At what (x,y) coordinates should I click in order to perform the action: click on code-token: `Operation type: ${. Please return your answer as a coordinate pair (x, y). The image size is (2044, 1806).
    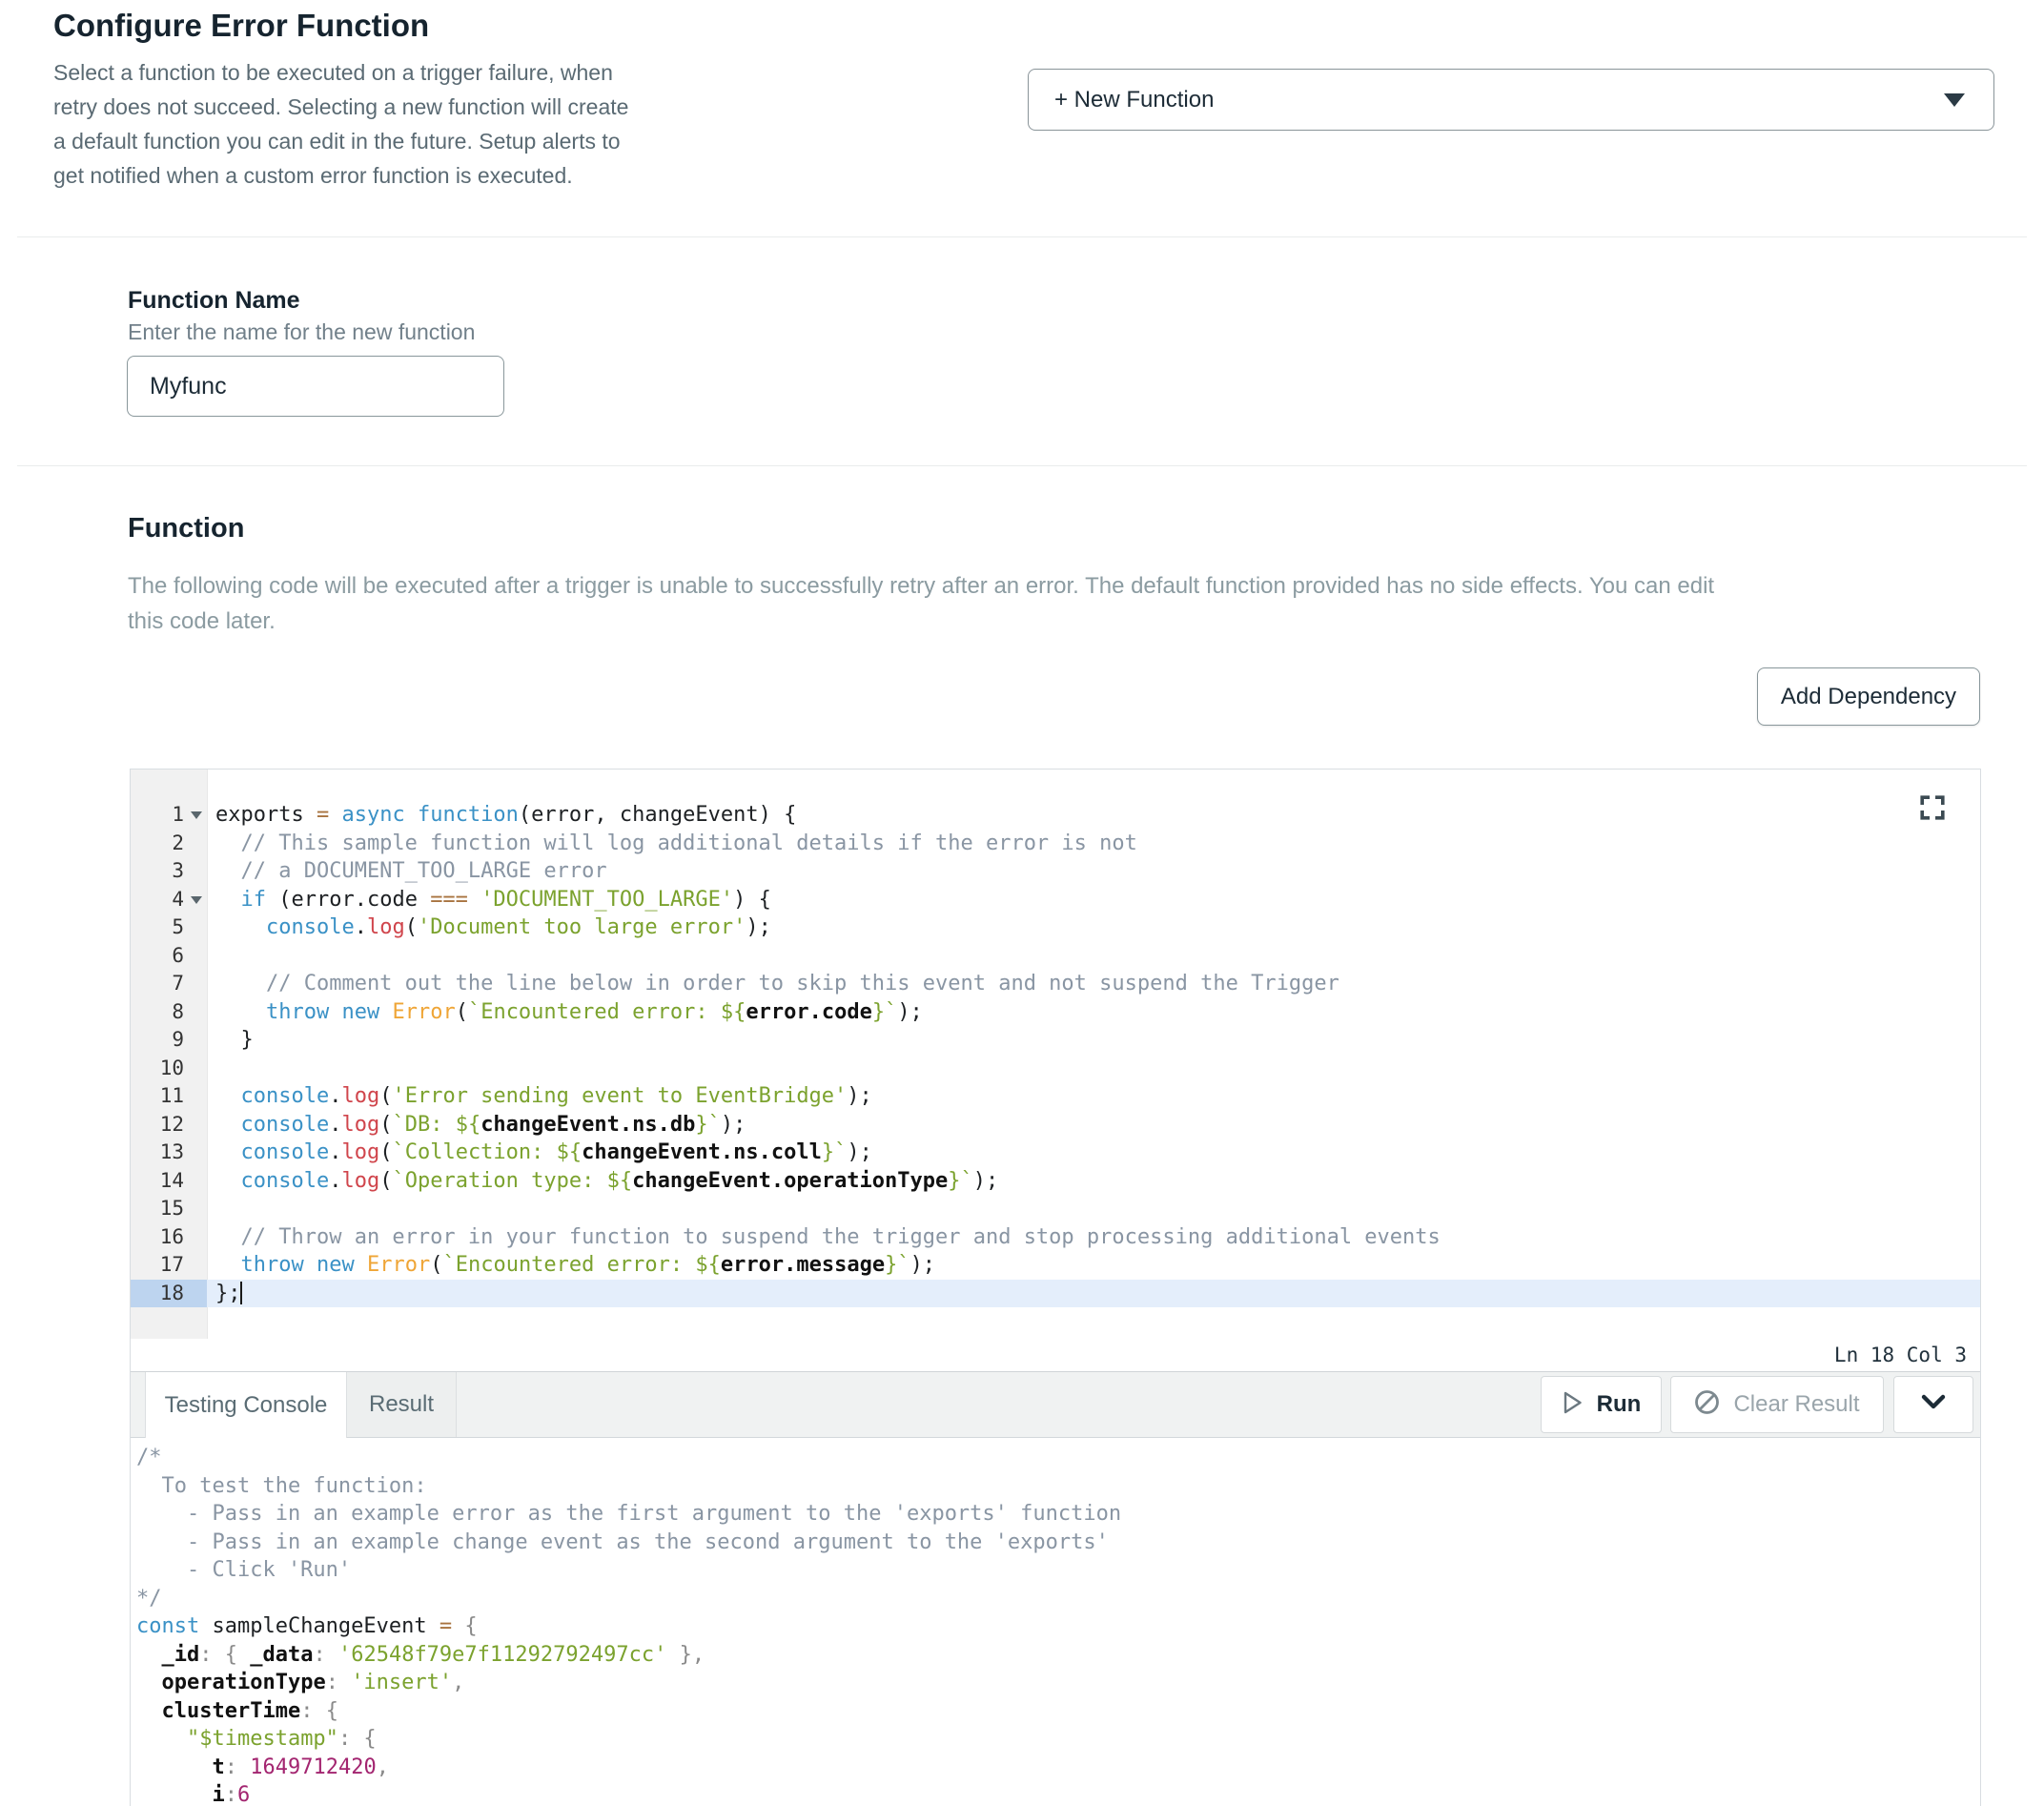
    Looking at the image, I should click on (512, 1180).